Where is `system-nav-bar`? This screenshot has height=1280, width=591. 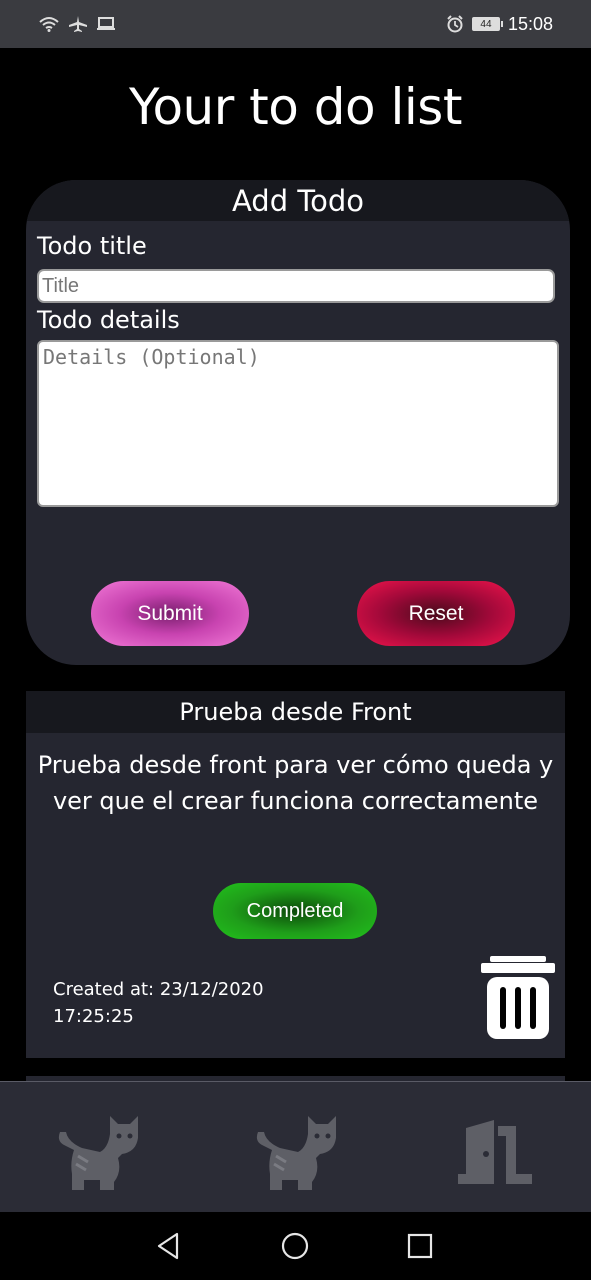 system-nav-bar is located at coordinates (295, 1246).